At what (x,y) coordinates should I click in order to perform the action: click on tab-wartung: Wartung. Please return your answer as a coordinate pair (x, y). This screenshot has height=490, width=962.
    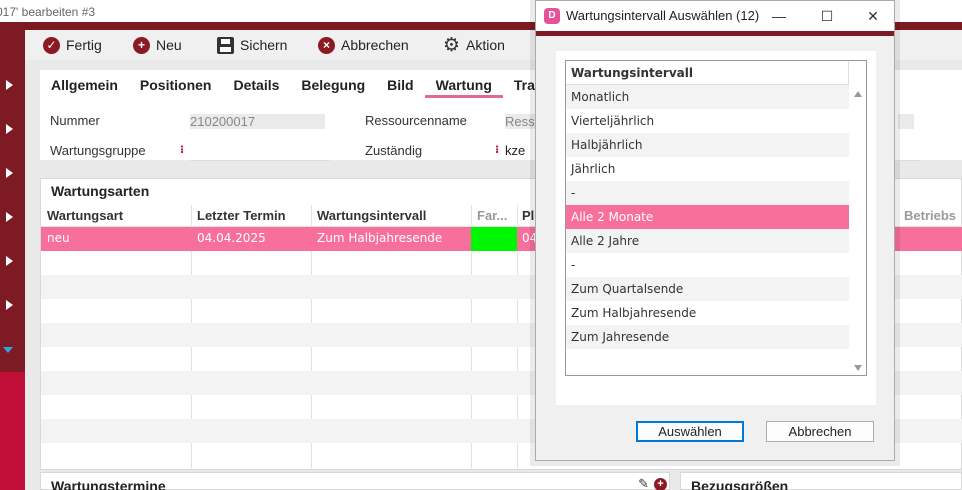
    Looking at the image, I should click on (463, 84).